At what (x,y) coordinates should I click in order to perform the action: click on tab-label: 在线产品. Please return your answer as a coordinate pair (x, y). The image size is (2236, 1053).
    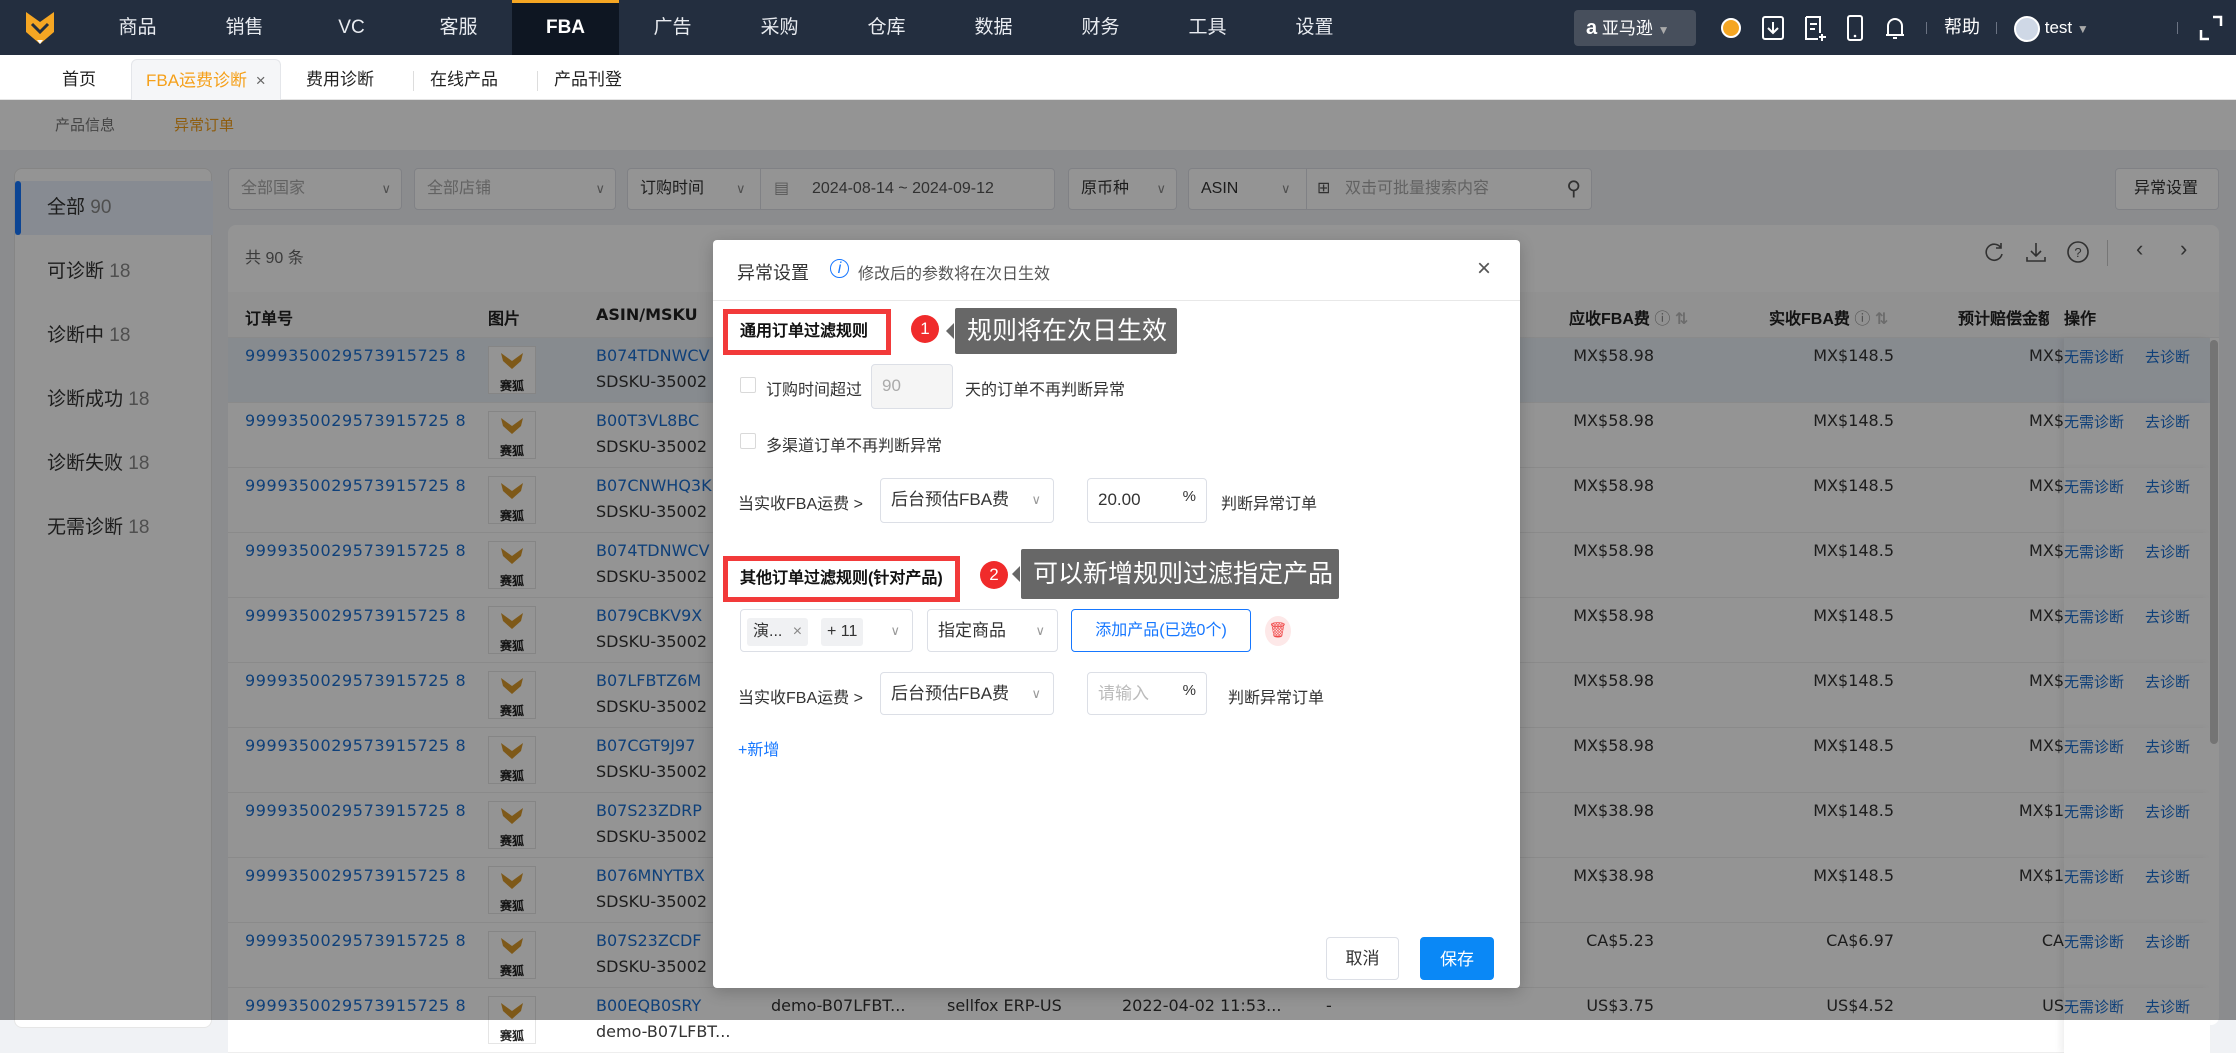
    Looking at the image, I should click on (464, 79).